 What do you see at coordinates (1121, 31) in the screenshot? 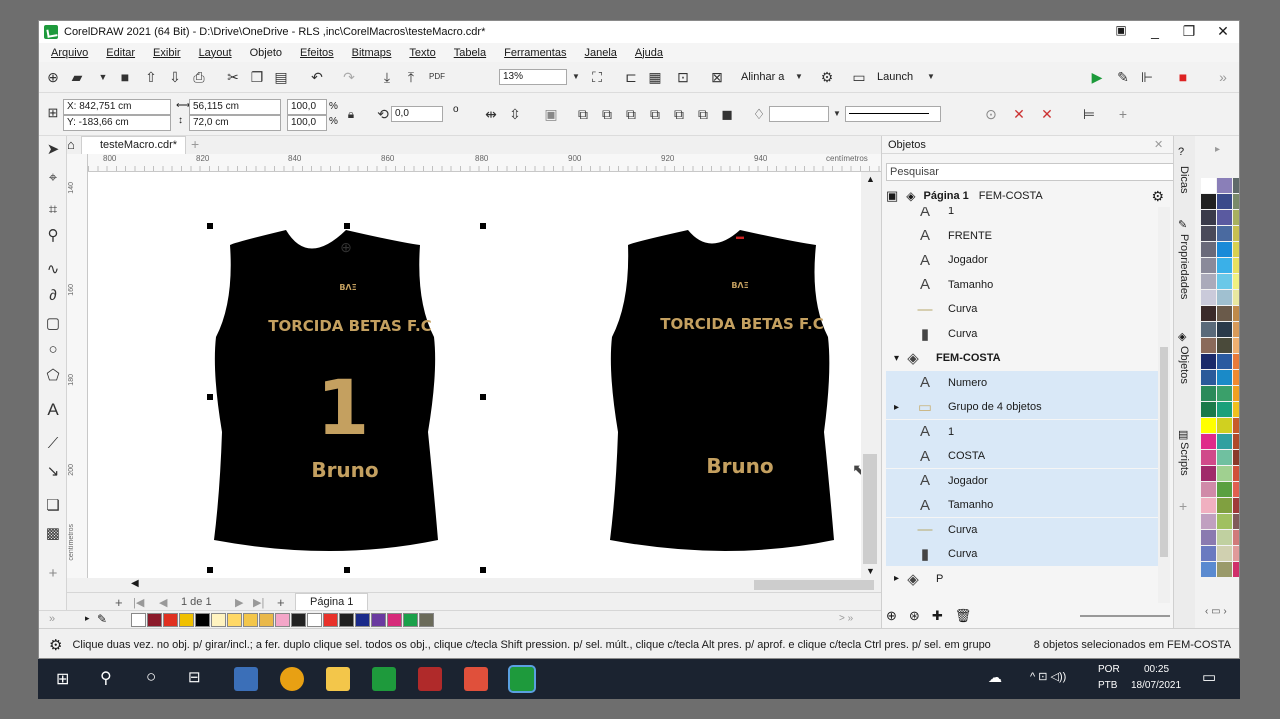
I see `app-icon-small: ▣` at bounding box center [1121, 31].